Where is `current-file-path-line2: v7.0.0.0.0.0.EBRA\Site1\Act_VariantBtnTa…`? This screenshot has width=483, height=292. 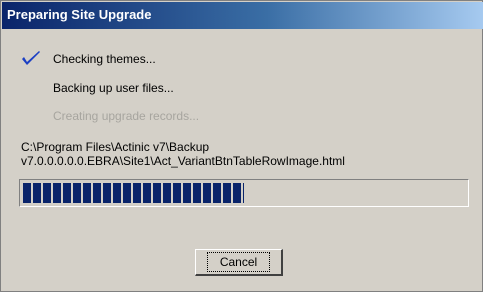 current-file-path-line2: v7.0.0.0.0.0.EBRA\Site1\Act_VariantBtnTa… is located at coordinates (183, 161).